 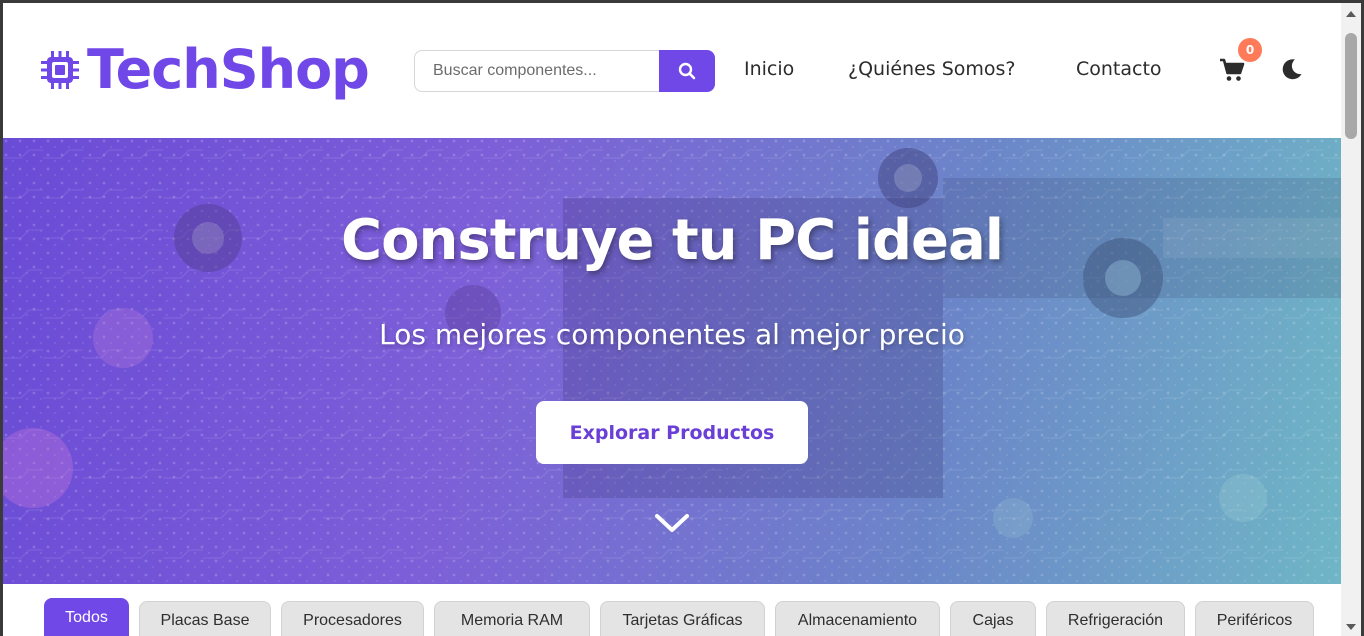 I want to click on explore-products-button: Explorar Productos, so click(x=672, y=432).